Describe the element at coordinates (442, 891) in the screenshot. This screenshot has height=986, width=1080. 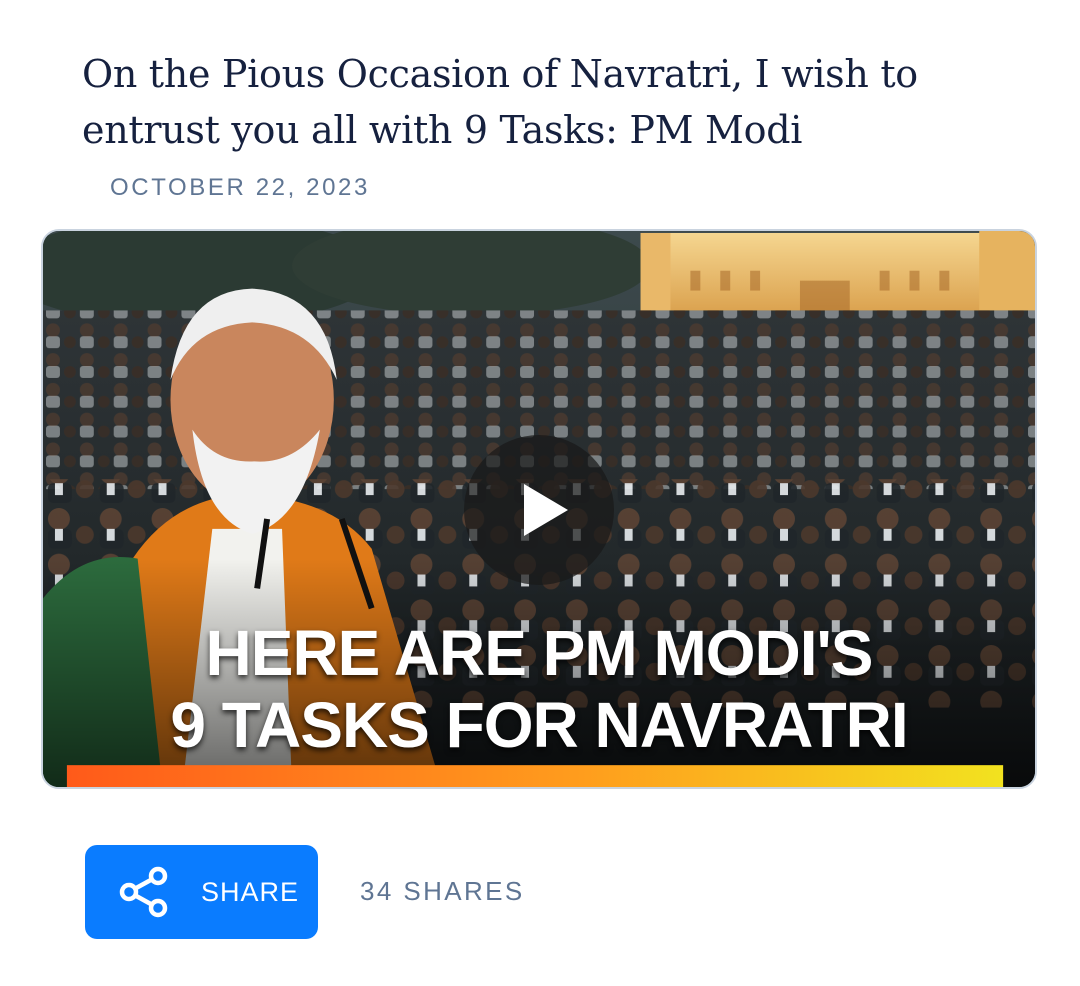
I see `share-count: 34 SHARES` at that location.